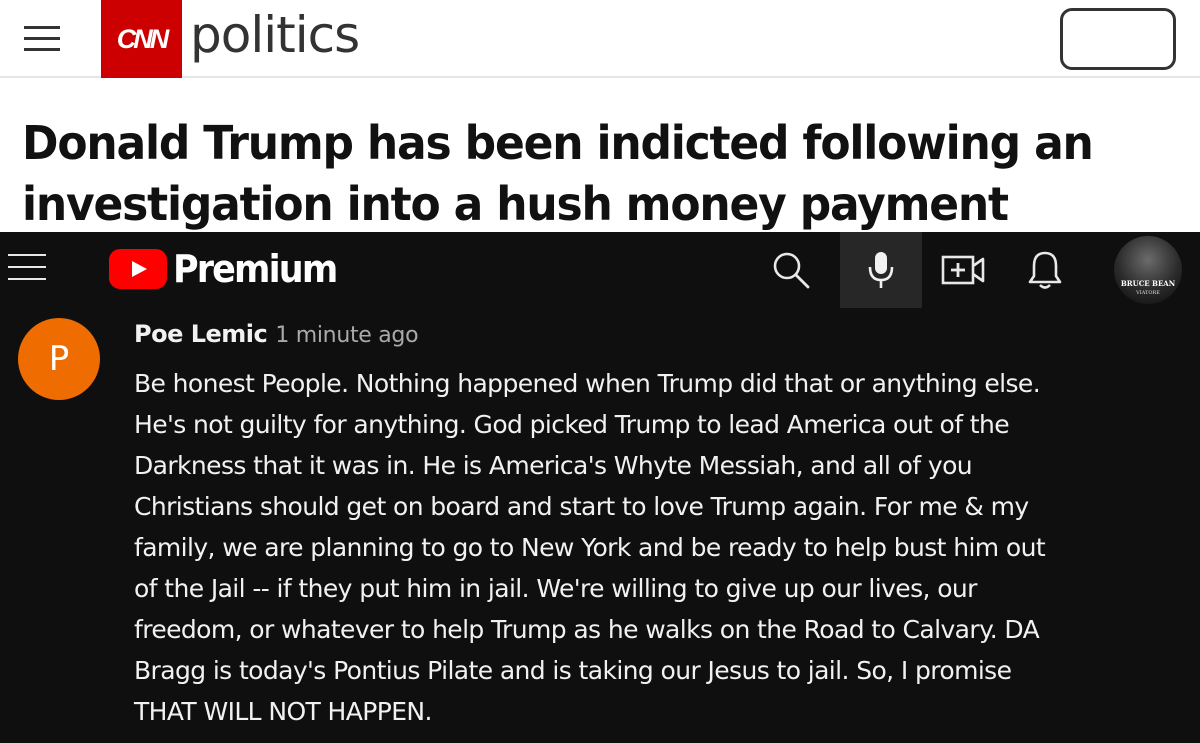 This screenshot has width=1200, height=743. Describe the element at coordinates (255, 269) in the screenshot. I see `youtube-brand-label: Premium` at that location.